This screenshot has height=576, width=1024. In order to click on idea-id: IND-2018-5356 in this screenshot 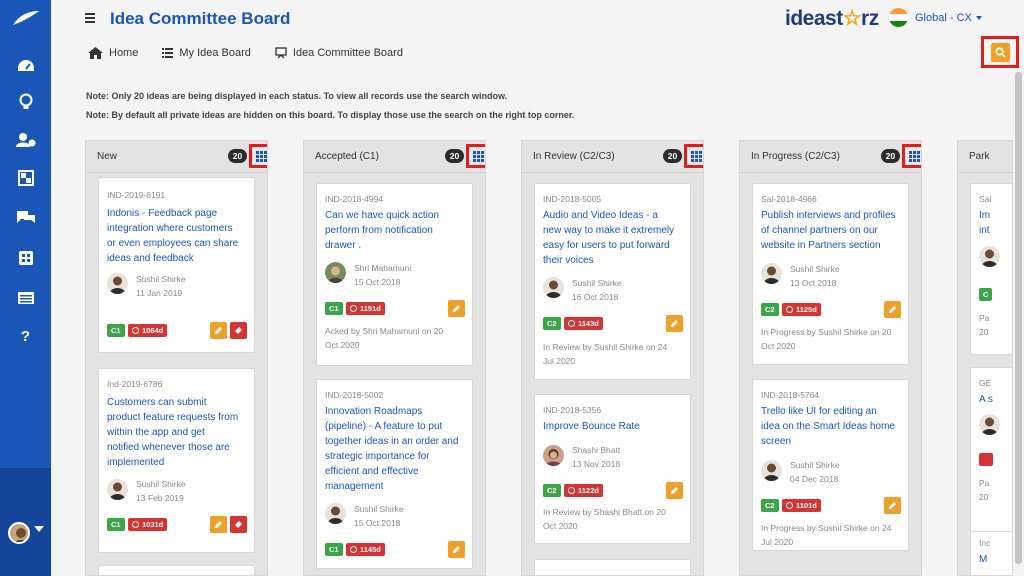, I will do `click(572, 410)`.